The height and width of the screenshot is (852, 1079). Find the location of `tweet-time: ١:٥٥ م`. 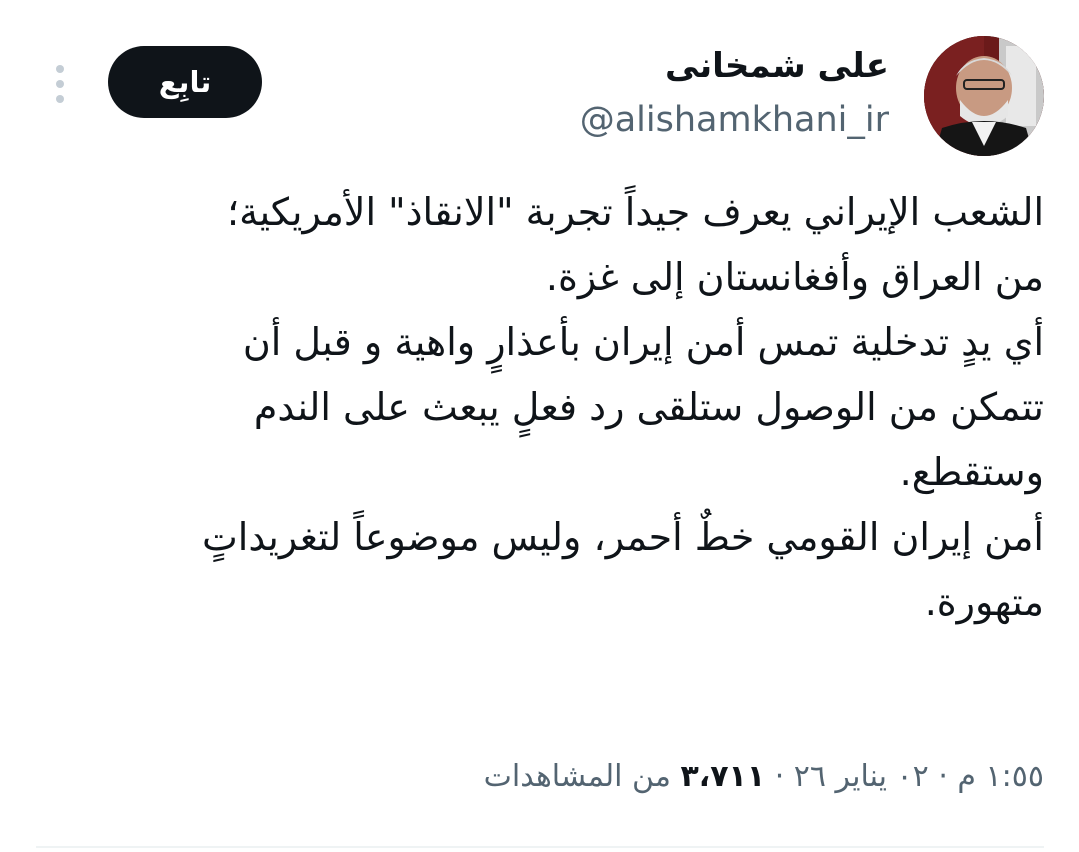

tweet-time: ١:٥٥ م is located at coordinates (1000, 776).